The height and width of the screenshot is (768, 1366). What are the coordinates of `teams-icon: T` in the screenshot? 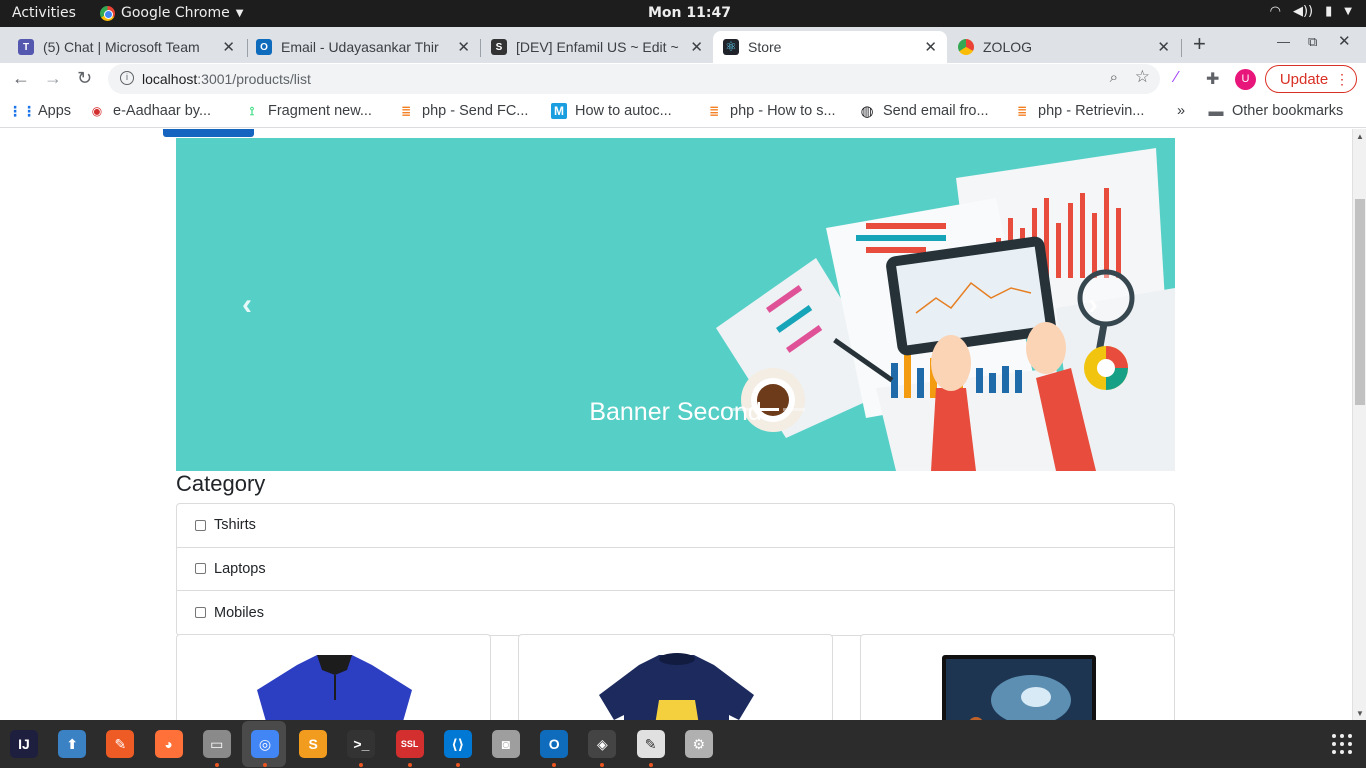 It's located at (26, 47).